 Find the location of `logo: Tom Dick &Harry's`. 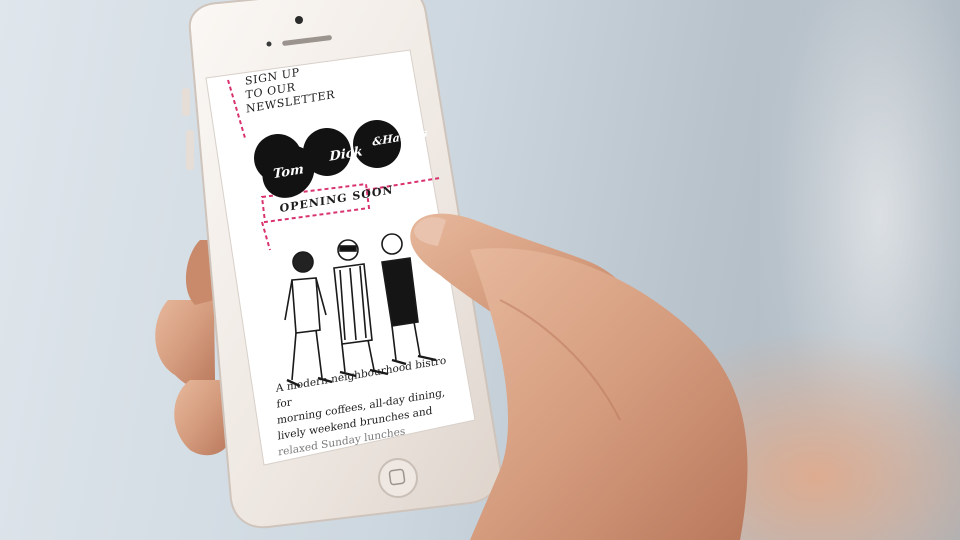

logo: Tom Dick &Harry's is located at coordinates (347, 151).